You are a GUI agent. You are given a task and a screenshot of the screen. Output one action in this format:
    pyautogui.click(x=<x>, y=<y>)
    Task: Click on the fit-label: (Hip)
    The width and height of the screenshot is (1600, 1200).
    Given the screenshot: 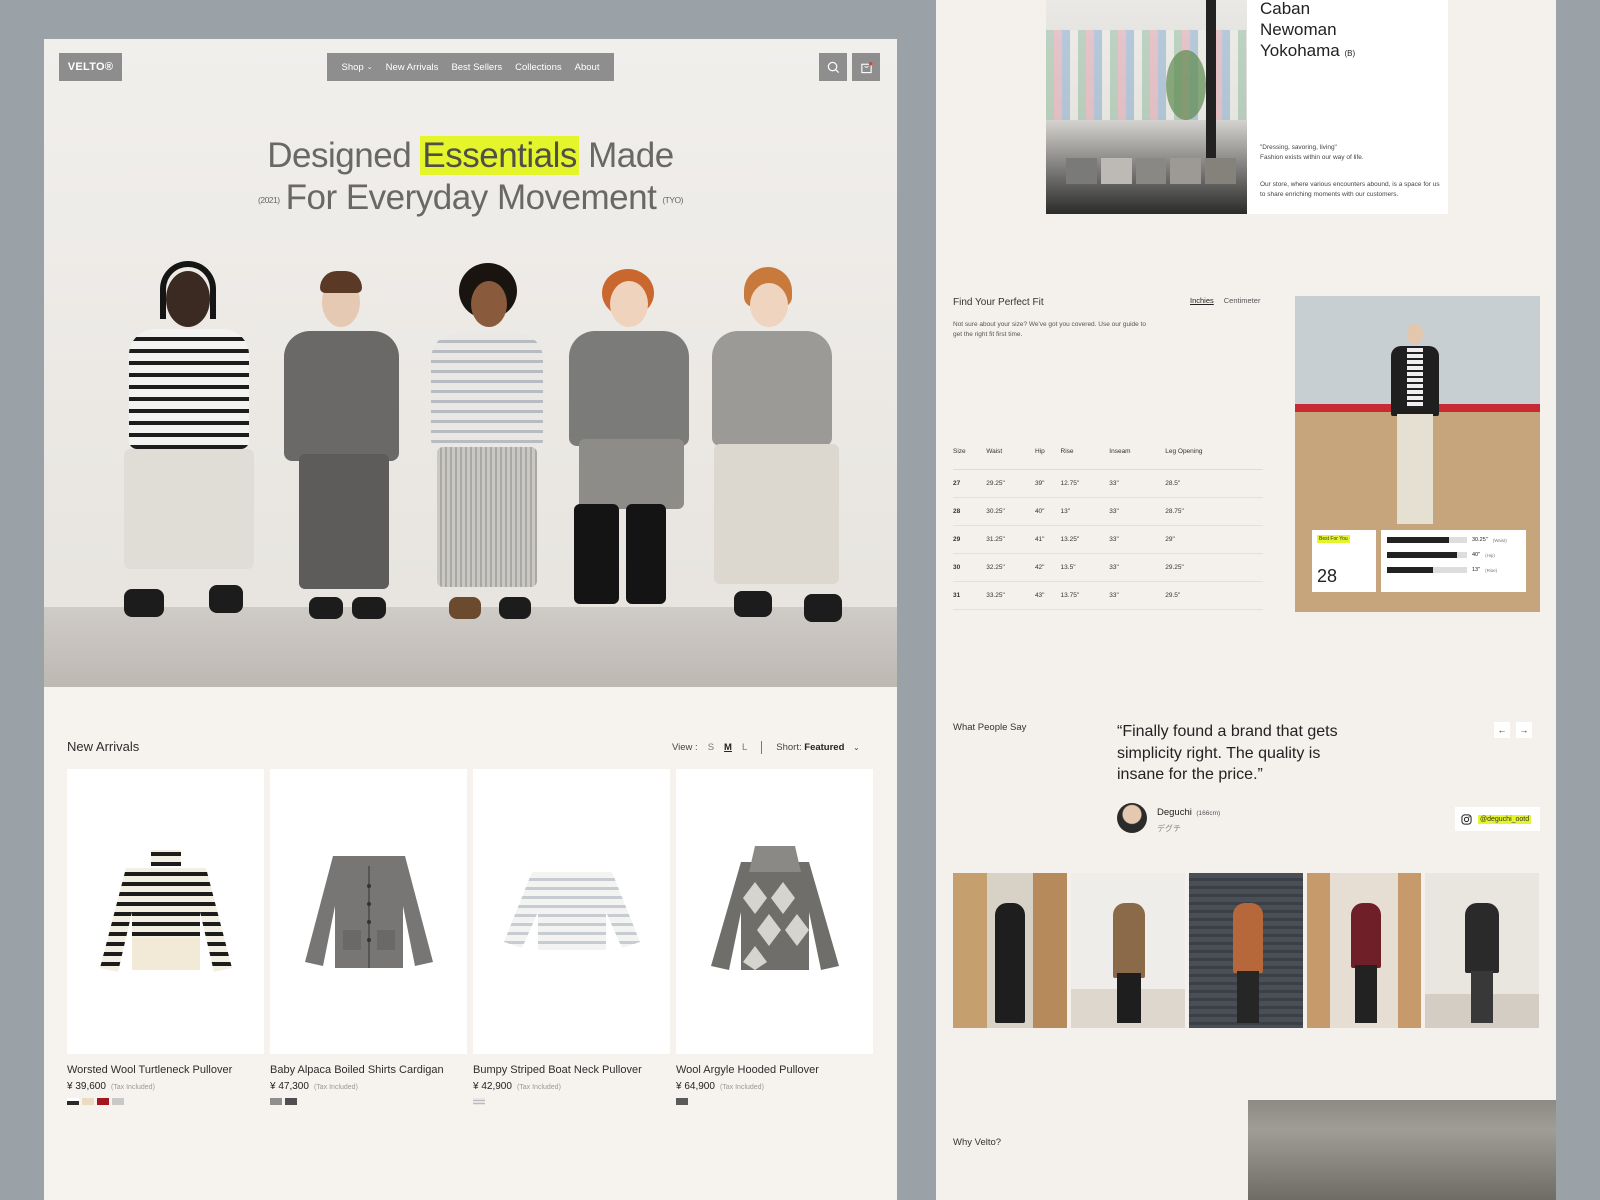 What is the action you would take?
    pyautogui.click(x=1490, y=555)
    